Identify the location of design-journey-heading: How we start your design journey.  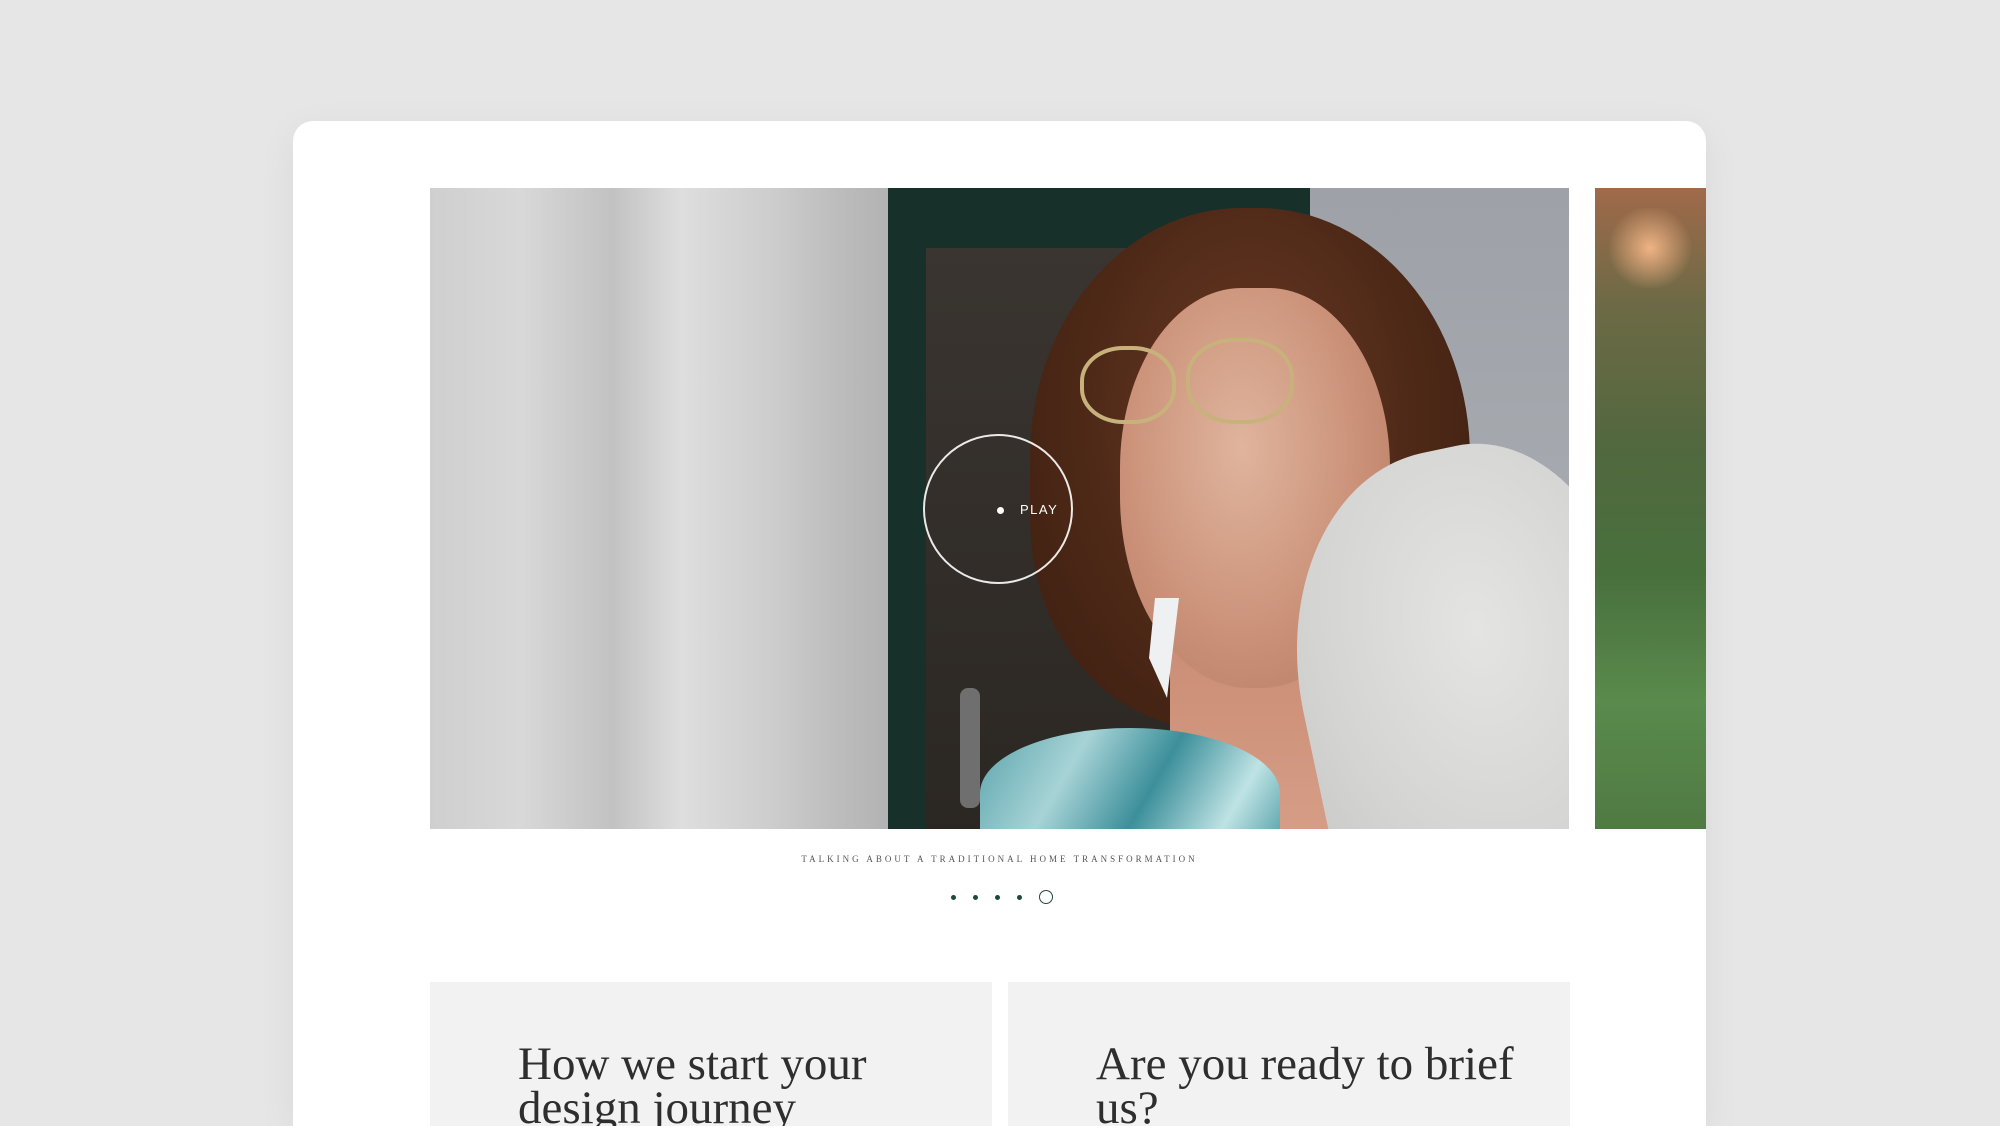
(692, 1082).